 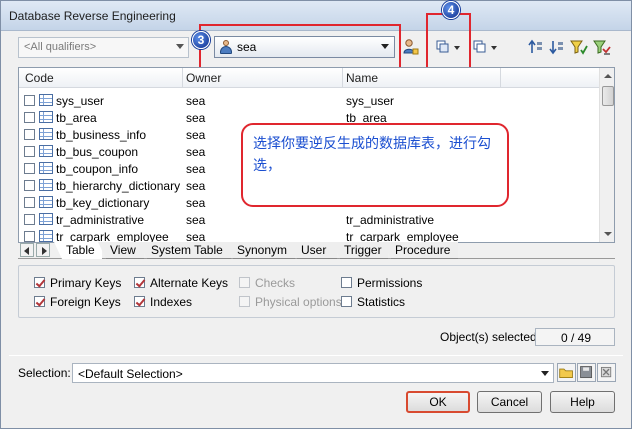 I want to click on step-3-badge: 3, so click(x=201, y=40).